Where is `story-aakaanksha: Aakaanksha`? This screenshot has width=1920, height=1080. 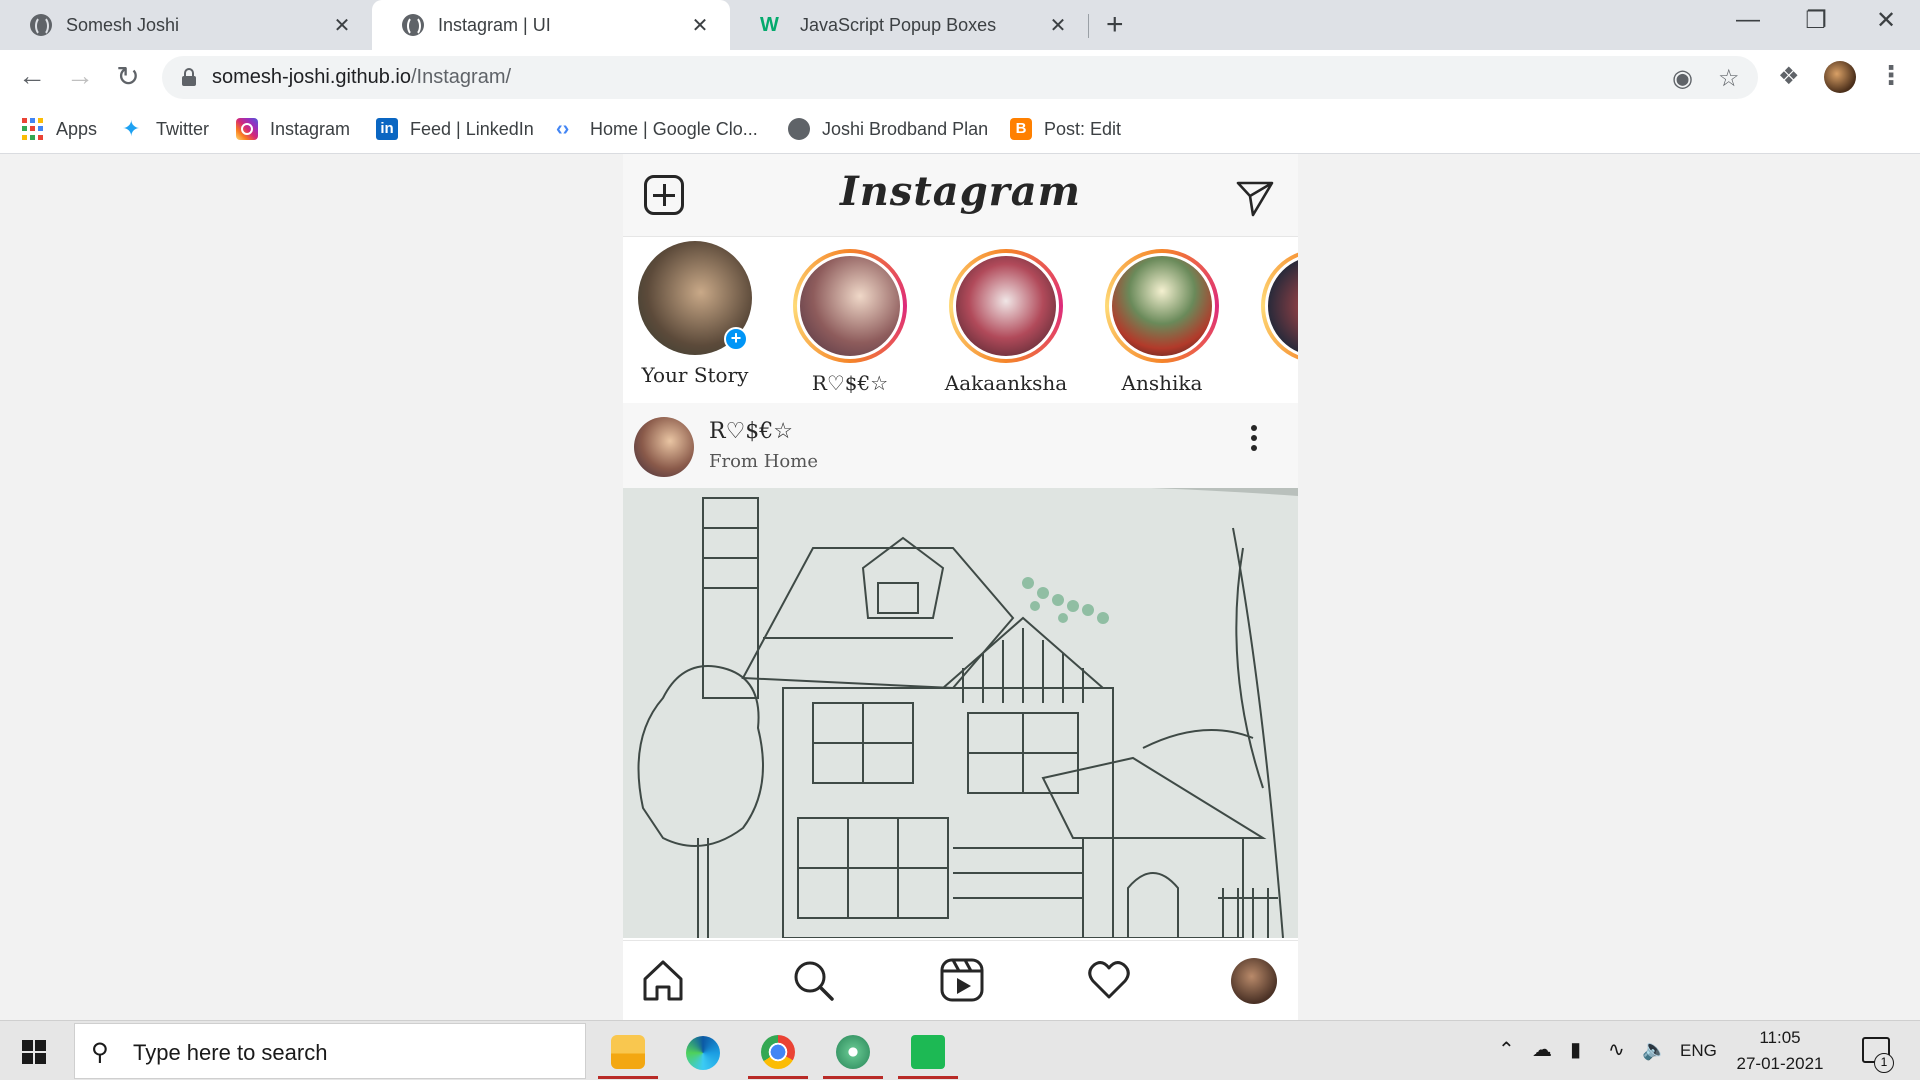 story-aakaanksha: Aakaanksha is located at coordinates (1006, 322).